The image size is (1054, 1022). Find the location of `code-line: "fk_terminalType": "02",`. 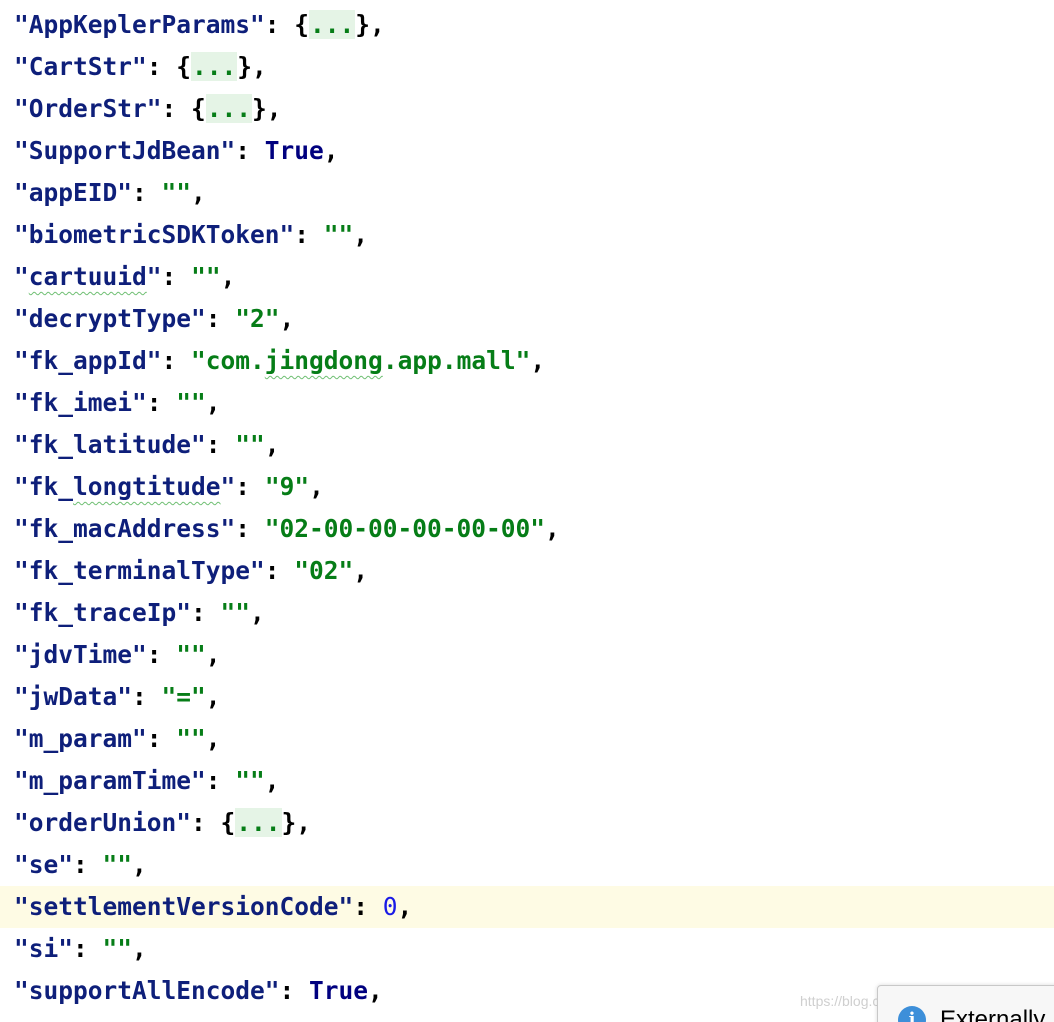

code-line: "fk_terminalType": "02", is located at coordinates (527, 571).